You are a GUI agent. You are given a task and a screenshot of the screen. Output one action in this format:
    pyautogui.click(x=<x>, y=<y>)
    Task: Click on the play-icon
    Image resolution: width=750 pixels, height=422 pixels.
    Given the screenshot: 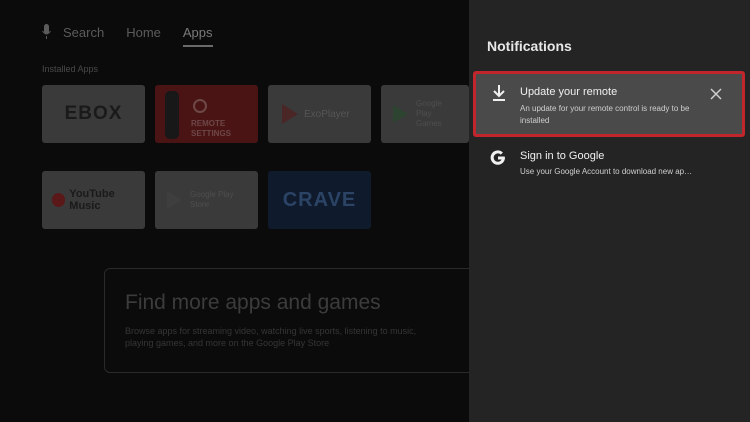 What is the action you would take?
    pyautogui.click(x=290, y=114)
    